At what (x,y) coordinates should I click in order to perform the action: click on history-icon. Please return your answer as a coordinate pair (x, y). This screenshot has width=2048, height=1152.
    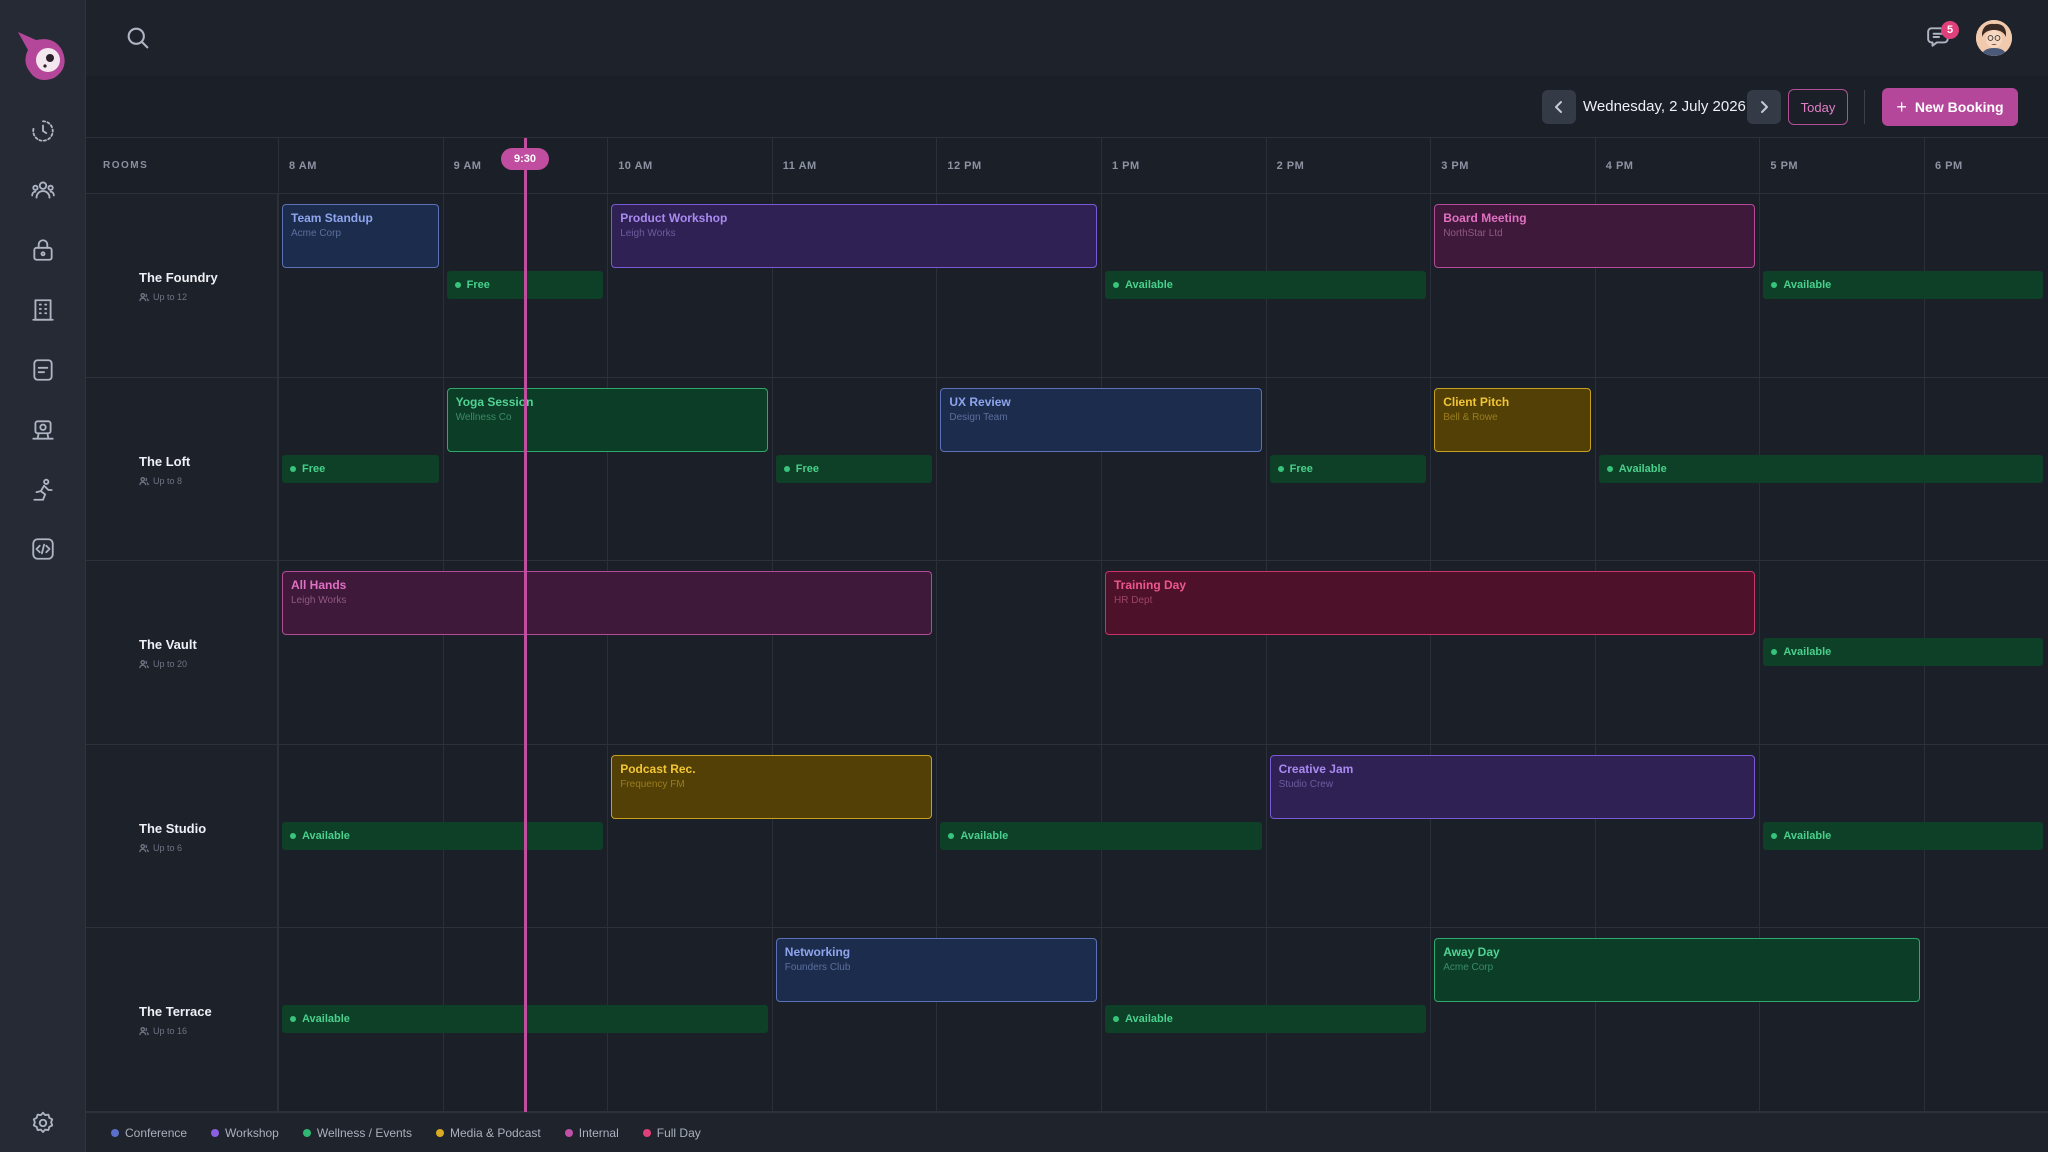
    Looking at the image, I should click on (43, 131).